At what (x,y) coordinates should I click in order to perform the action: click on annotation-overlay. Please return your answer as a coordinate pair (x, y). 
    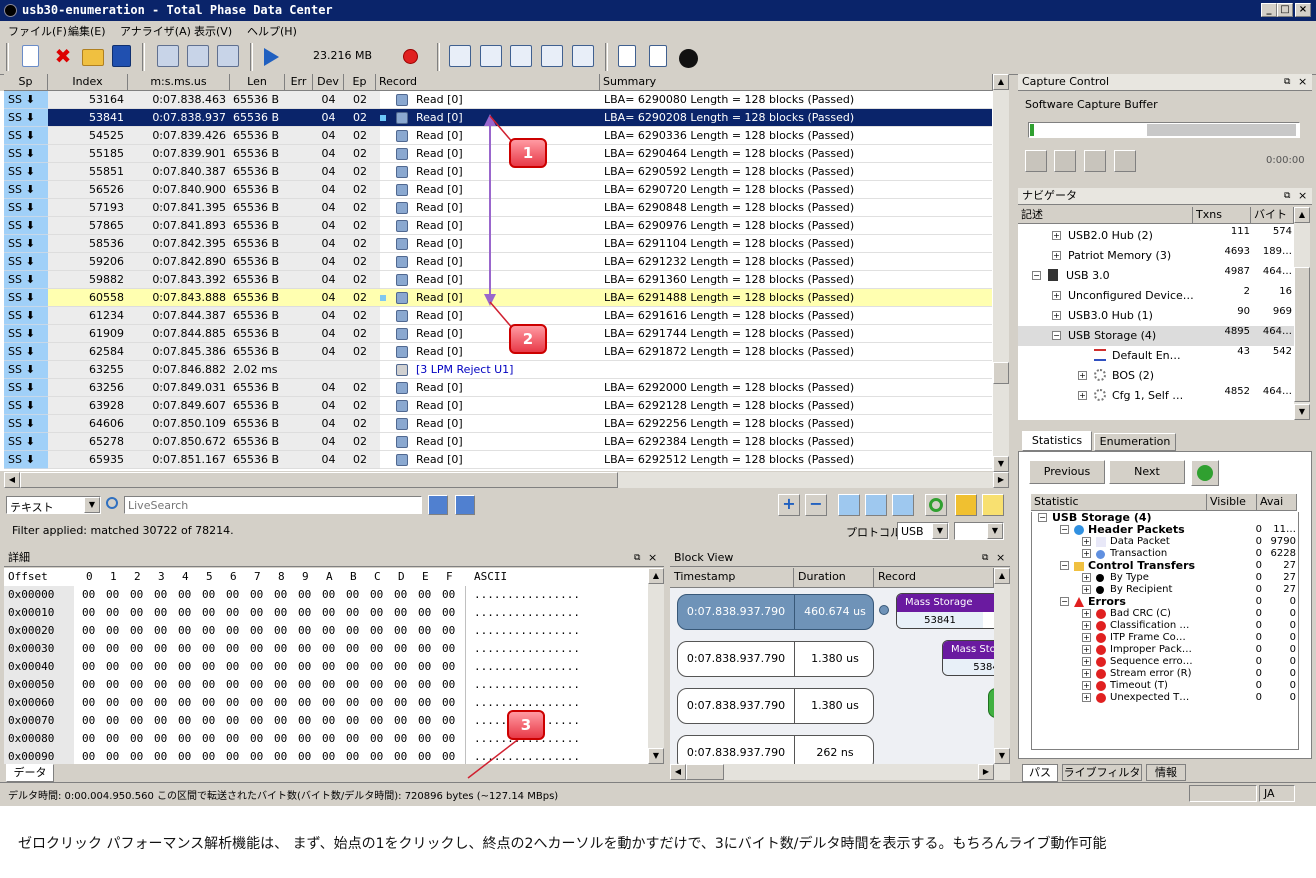
    Looking at the image, I should click on (494, 446).